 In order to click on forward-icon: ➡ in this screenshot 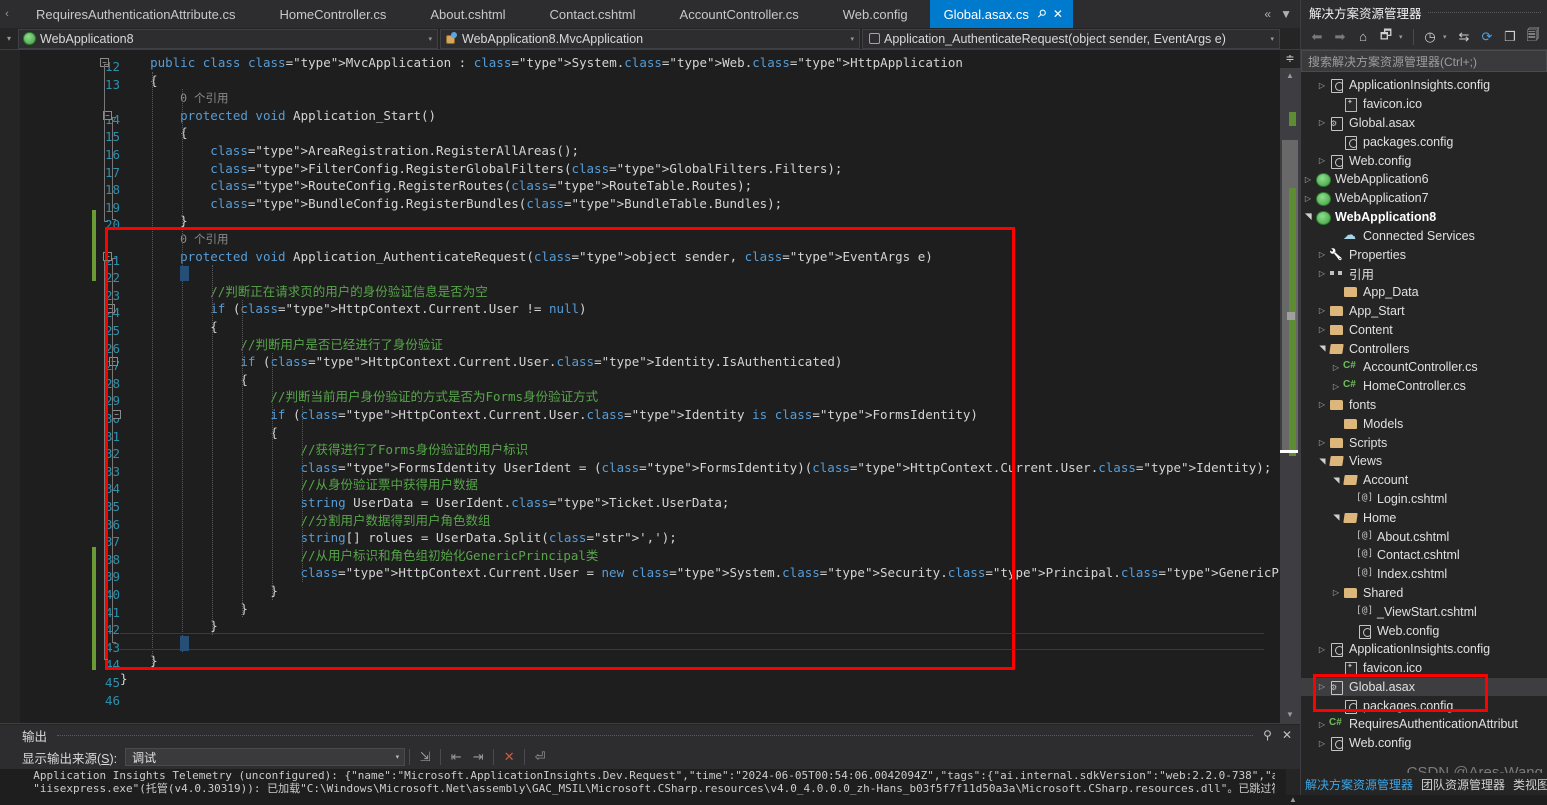, I will do `click(1340, 37)`.